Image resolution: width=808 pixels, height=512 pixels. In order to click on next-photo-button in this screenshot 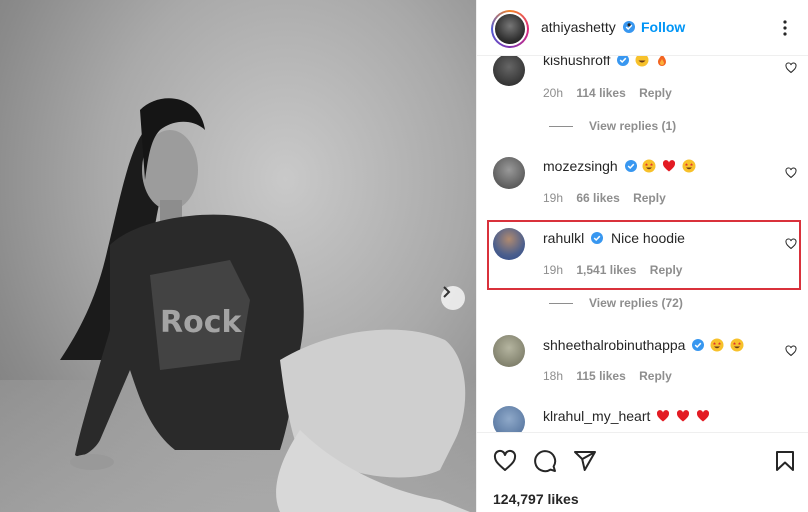, I will do `click(453, 298)`.